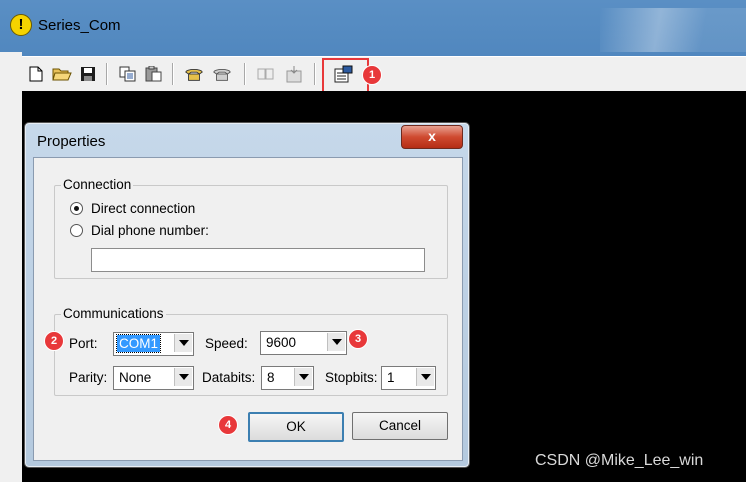 The image size is (746, 482). Describe the element at coordinates (113, 313) in the screenshot. I see `communications-group-label: Communications` at that location.